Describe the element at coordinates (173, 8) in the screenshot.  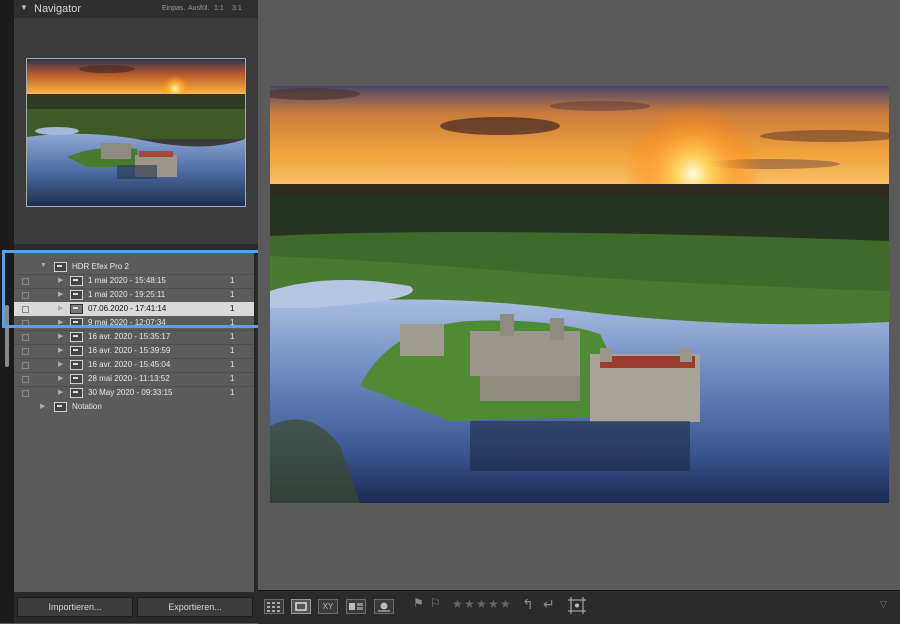
I see `zoom-fit-option: Einpas.` at that location.